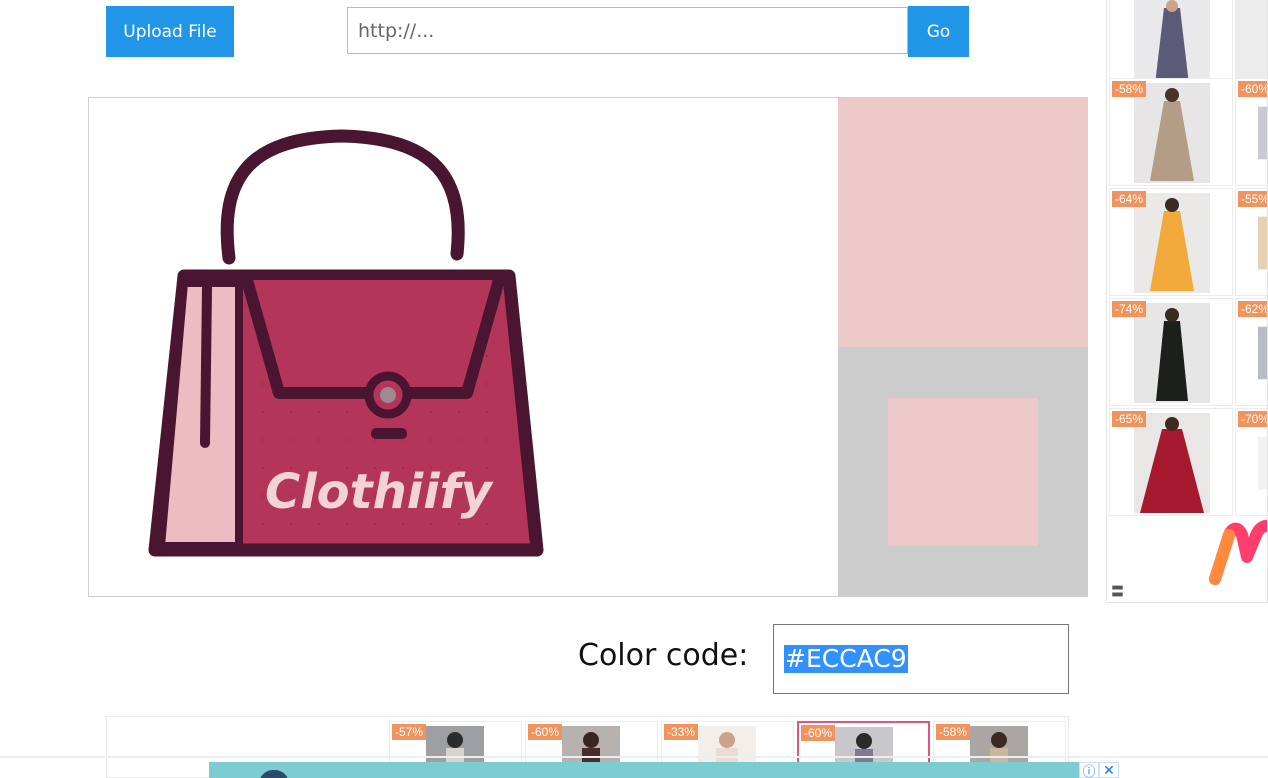 The image size is (1268, 778). I want to click on discount-badge: -64%, so click(1129, 199).